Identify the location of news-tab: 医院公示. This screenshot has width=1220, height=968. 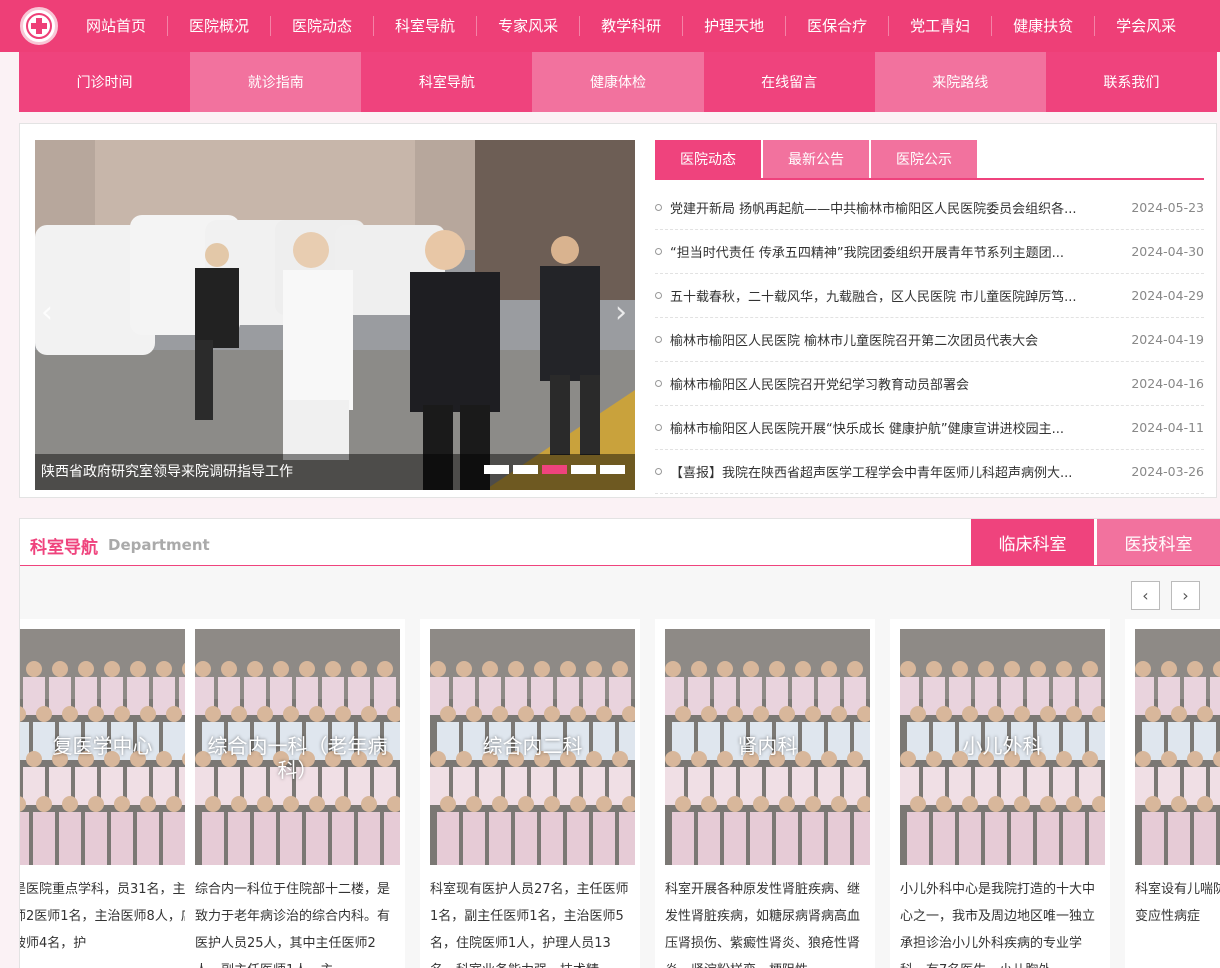
(924, 159).